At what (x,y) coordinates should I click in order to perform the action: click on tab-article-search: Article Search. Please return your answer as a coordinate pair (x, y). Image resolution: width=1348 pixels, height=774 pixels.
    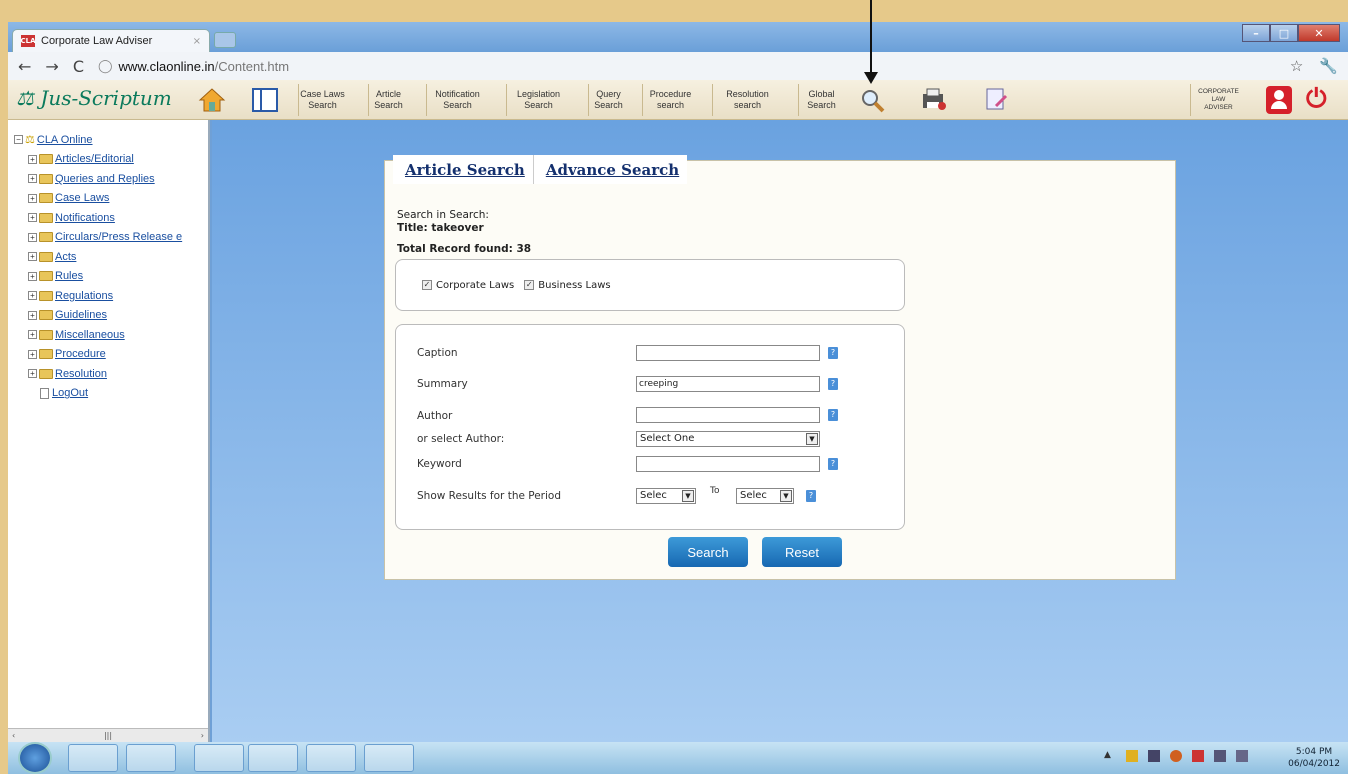
    Looking at the image, I should click on (463, 169).